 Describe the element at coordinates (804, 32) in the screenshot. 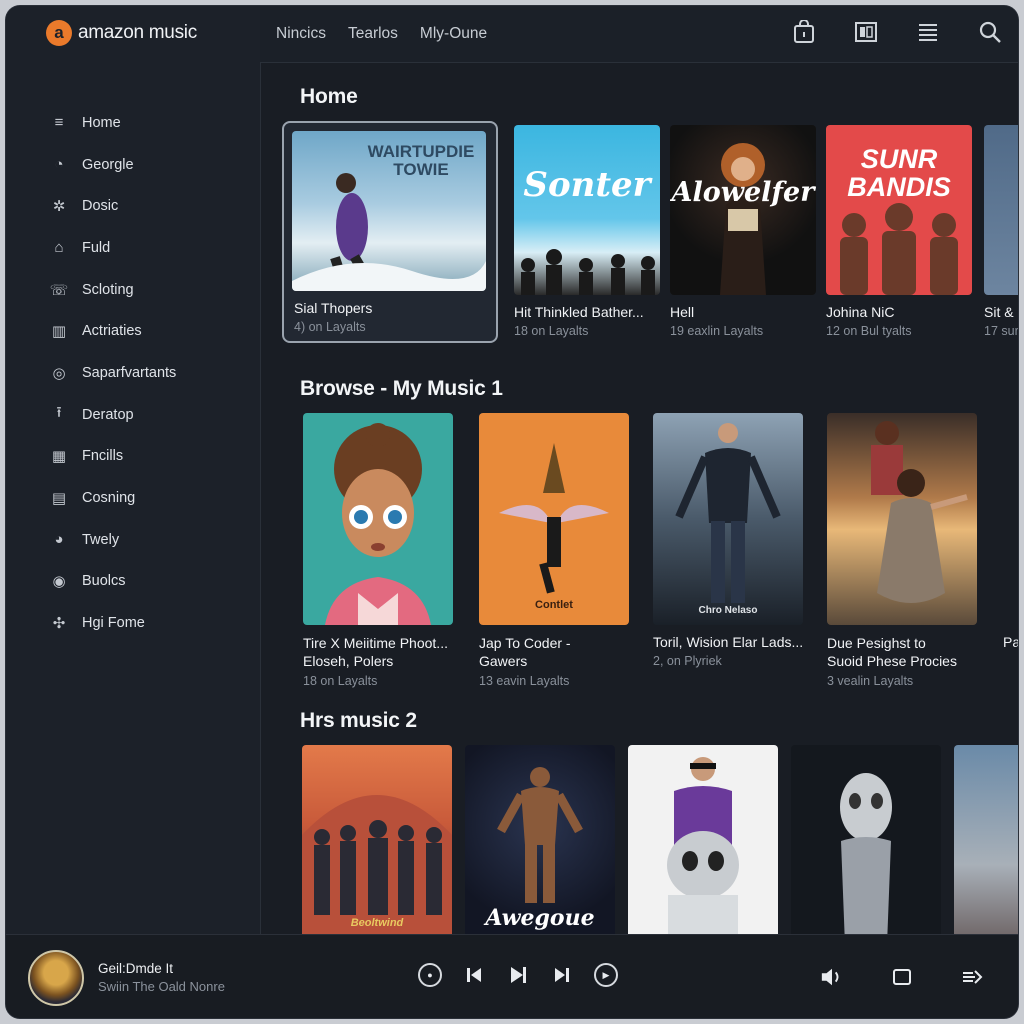

I see `bag-icon` at that location.